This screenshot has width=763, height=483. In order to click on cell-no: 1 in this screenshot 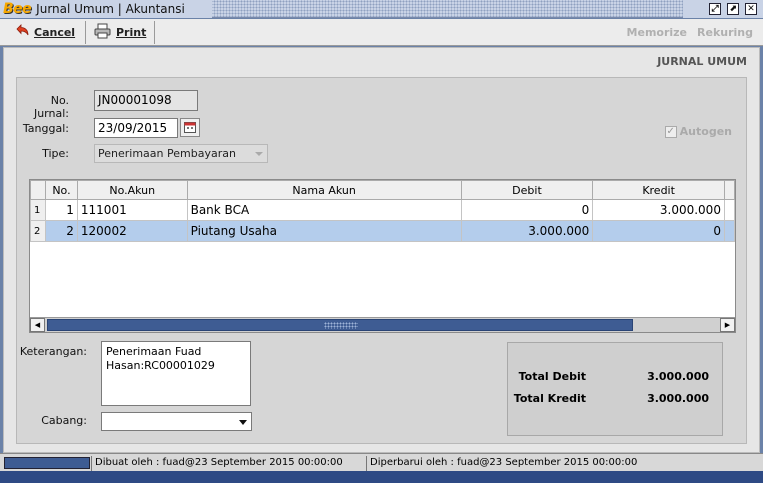, I will do `click(61, 210)`.